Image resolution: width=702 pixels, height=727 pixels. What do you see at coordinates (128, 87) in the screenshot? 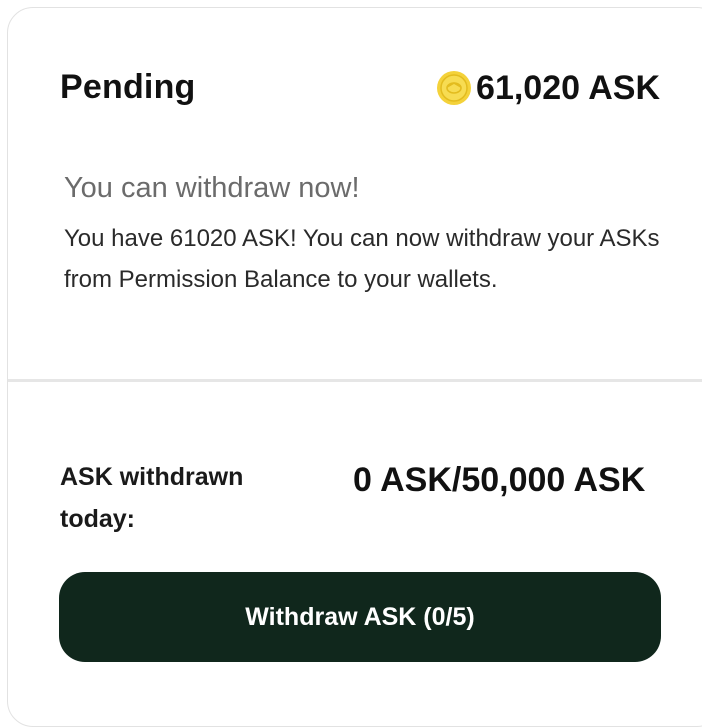
I see `card-title: Pending` at bounding box center [128, 87].